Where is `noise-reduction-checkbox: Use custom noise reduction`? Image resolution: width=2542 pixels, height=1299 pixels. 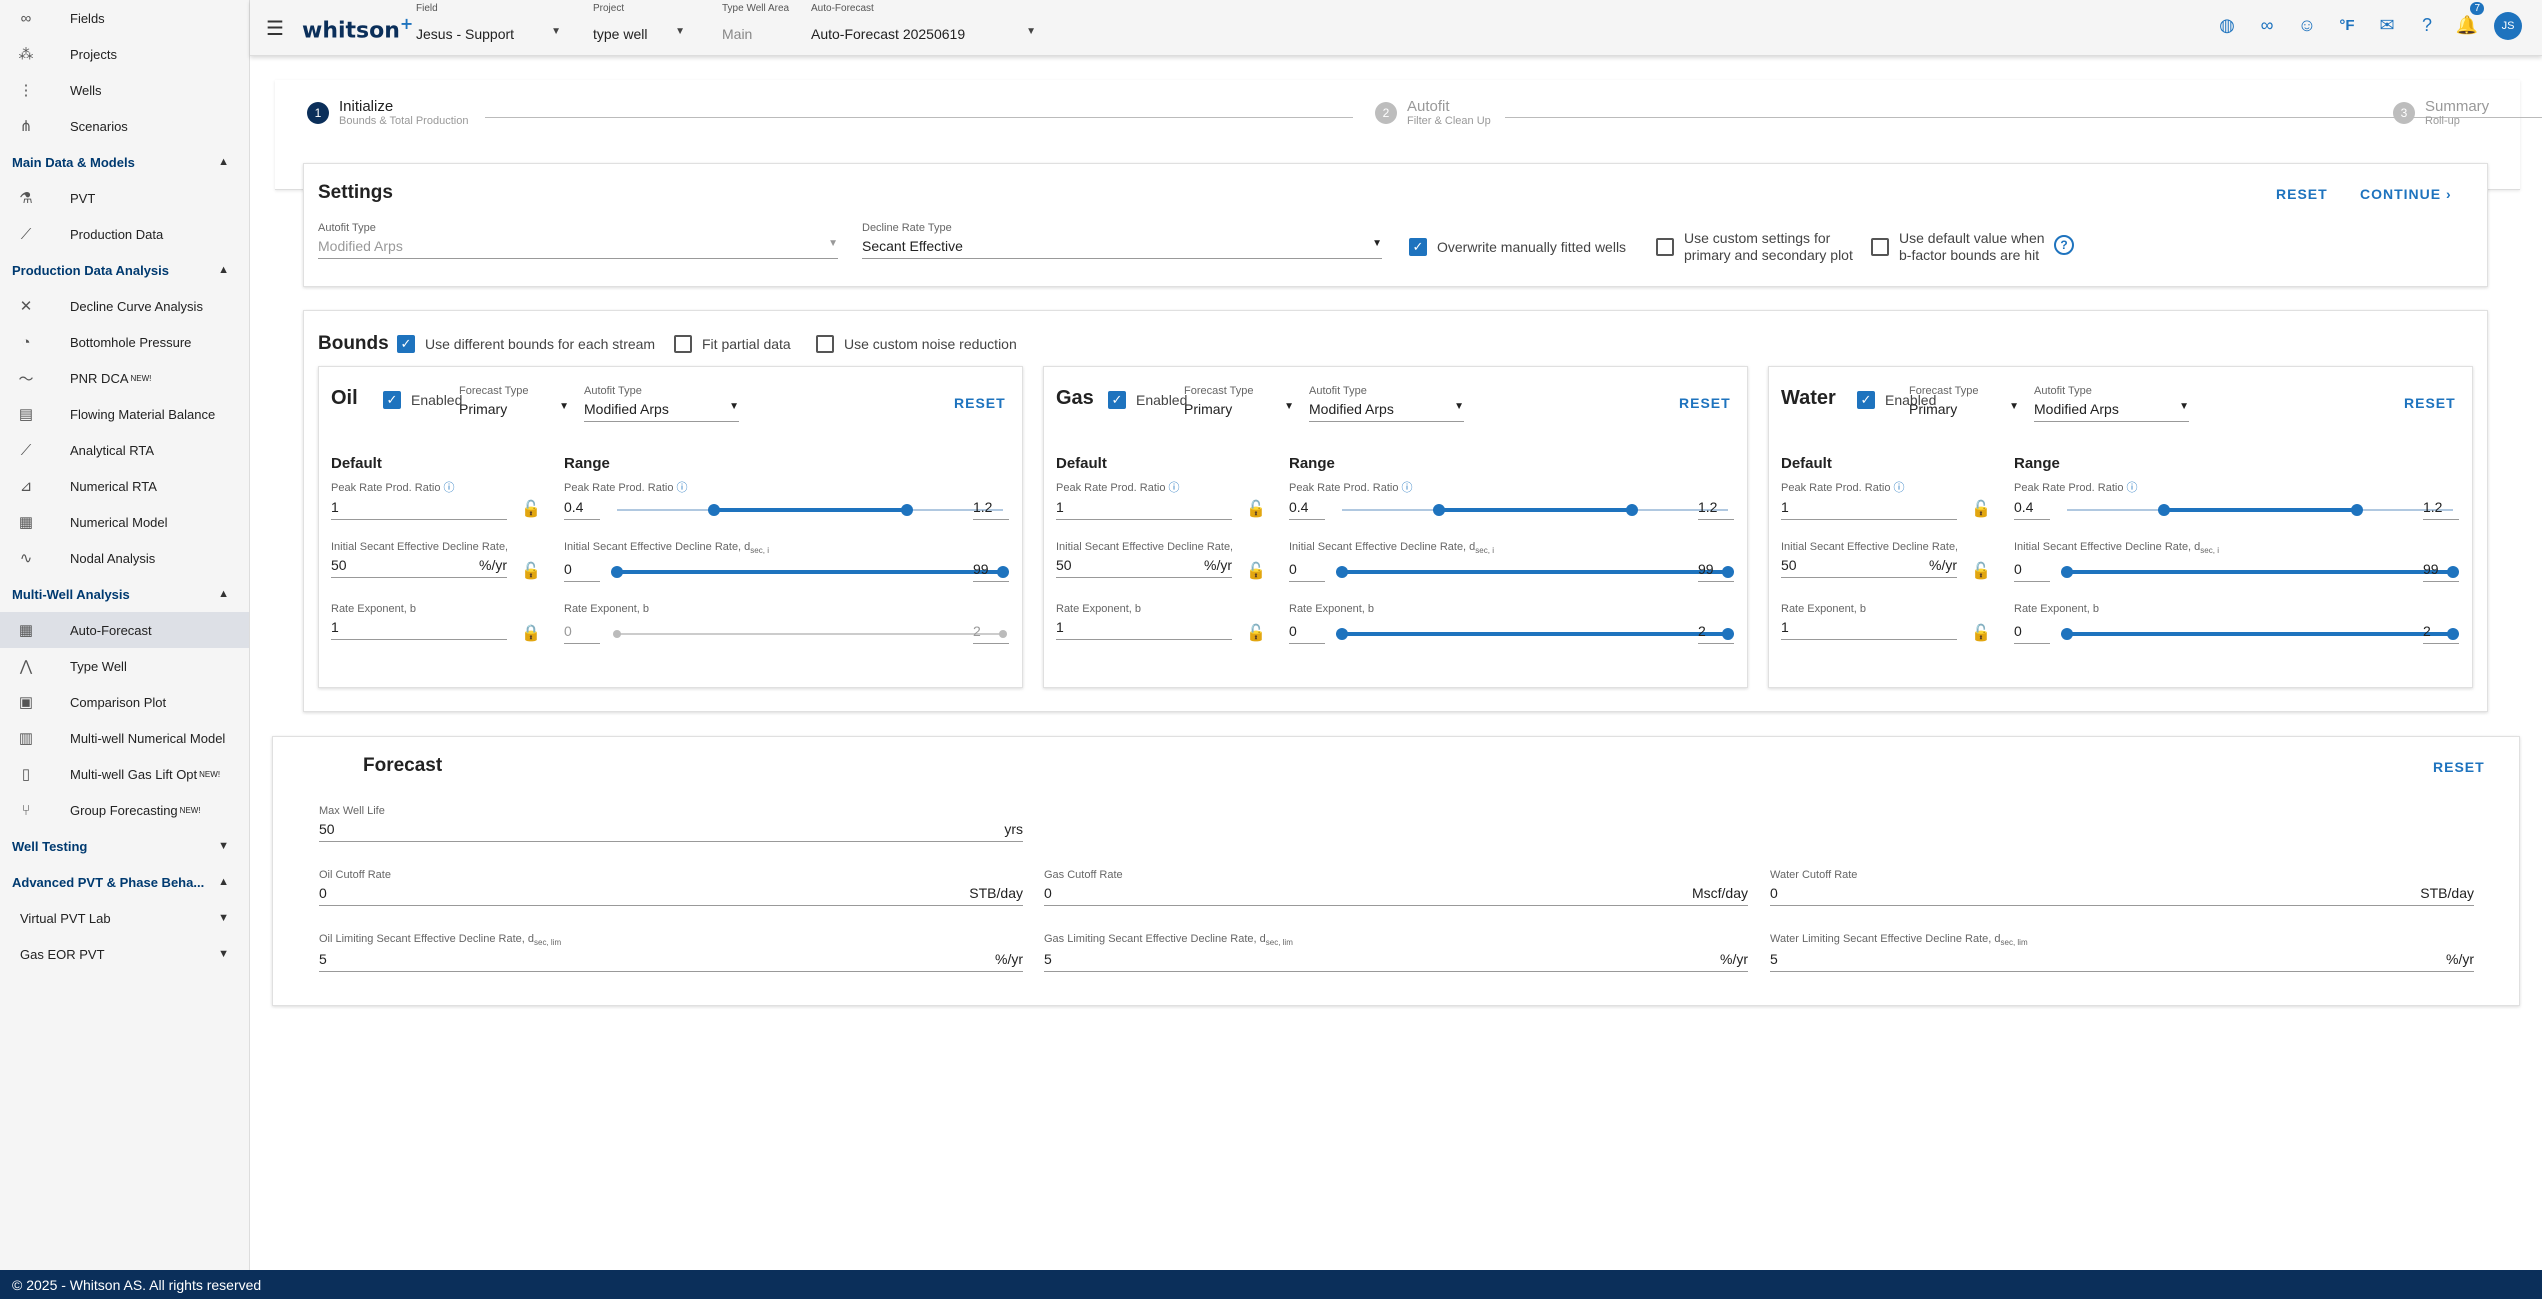
noise-reduction-checkbox: Use custom noise reduction is located at coordinates (916, 344).